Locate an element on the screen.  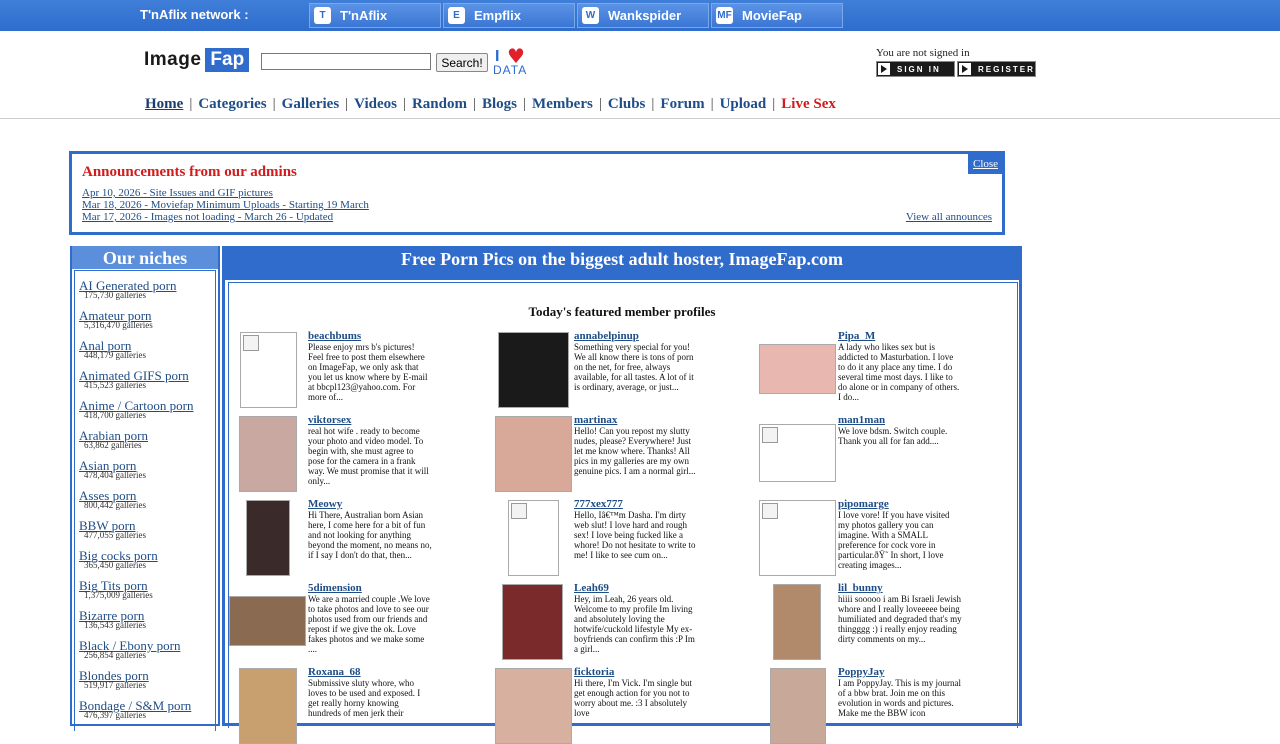
network-tab-wankspider: W Wankspider is located at coordinates (643, 15).